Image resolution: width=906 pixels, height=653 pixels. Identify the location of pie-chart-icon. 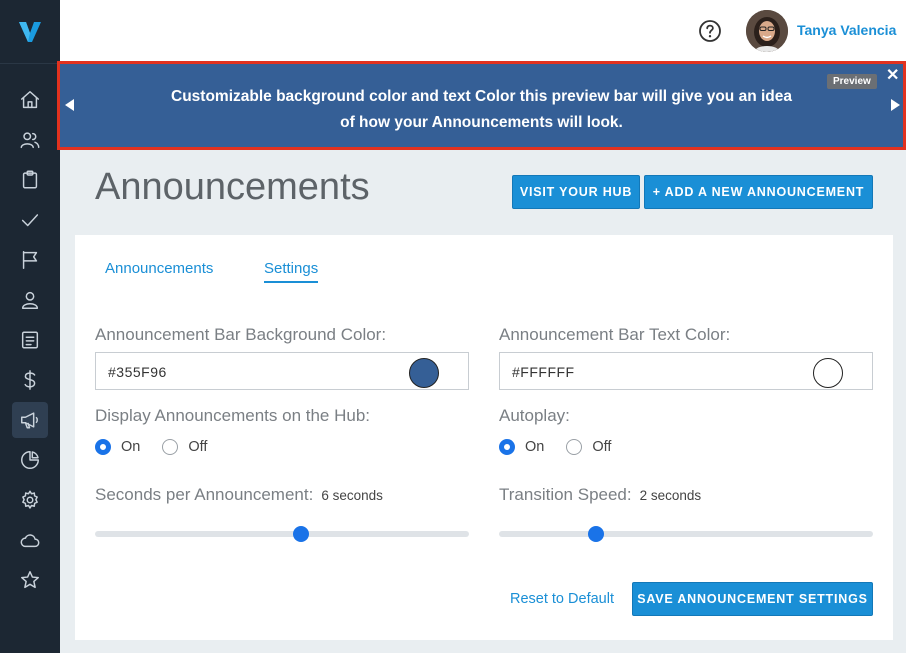
(30, 460).